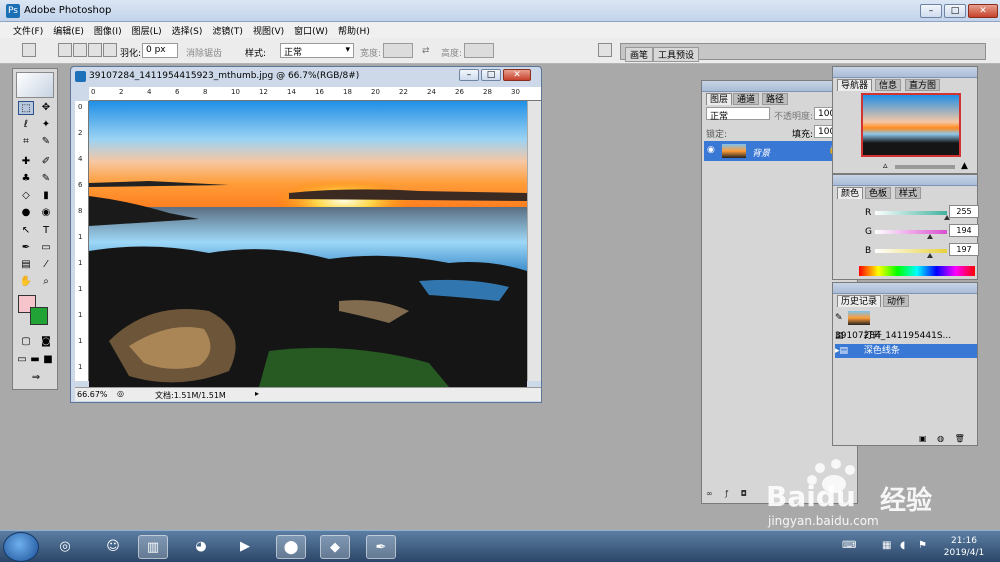  Describe the element at coordinates (26, 108) in the screenshot. I see `rect-marquee-tool-icon: ⬚` at that location.